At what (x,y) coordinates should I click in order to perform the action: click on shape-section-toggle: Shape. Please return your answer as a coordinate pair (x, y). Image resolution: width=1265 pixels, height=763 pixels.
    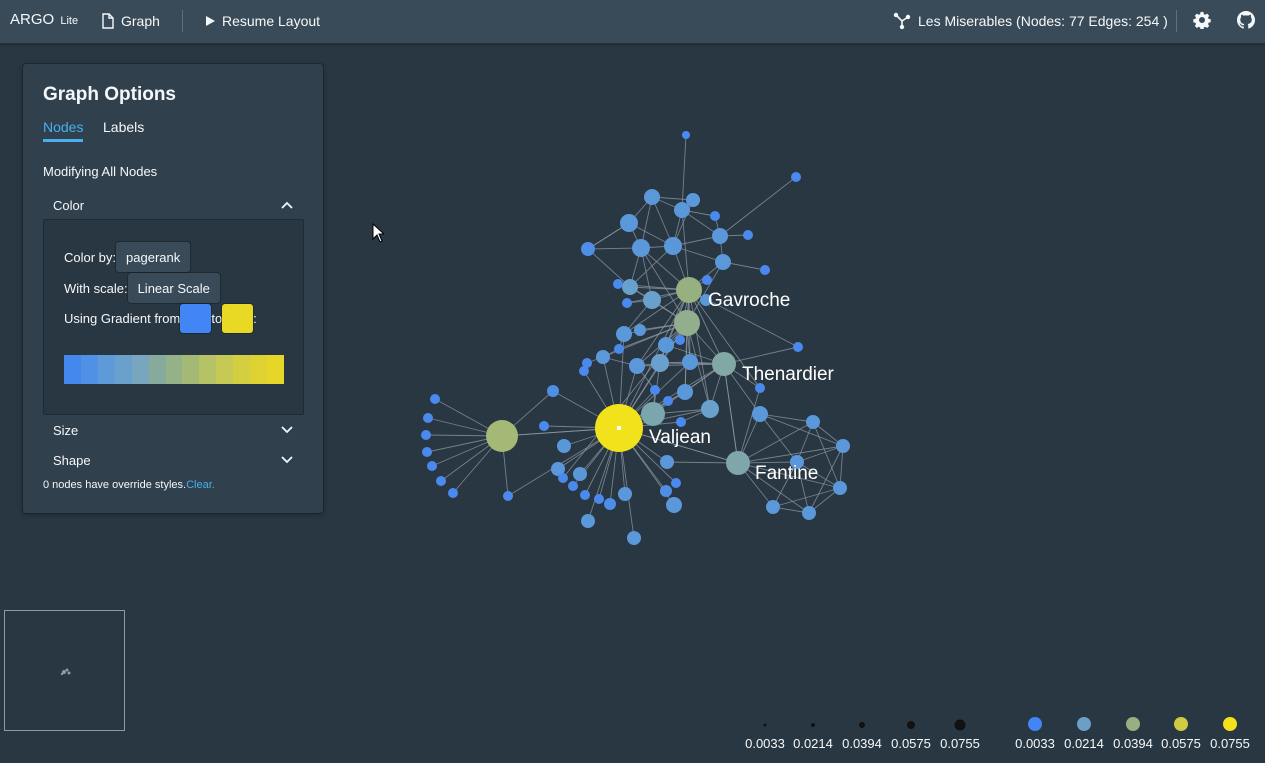
    Looking at the image, I should click on (173, 460).